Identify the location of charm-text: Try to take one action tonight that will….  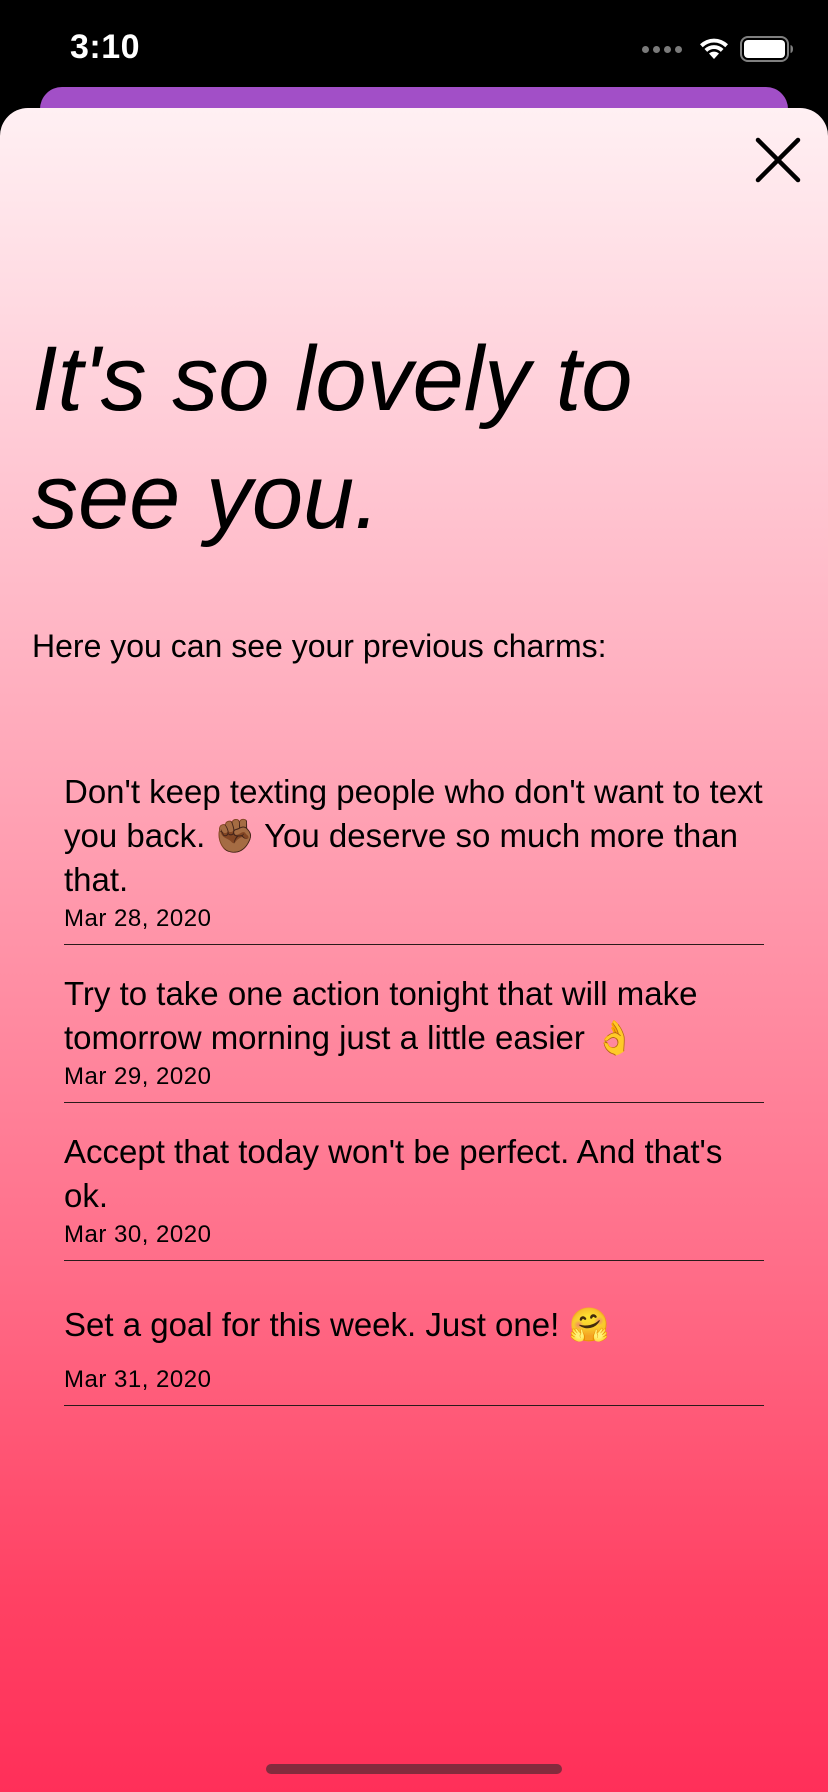
(381, 1015).